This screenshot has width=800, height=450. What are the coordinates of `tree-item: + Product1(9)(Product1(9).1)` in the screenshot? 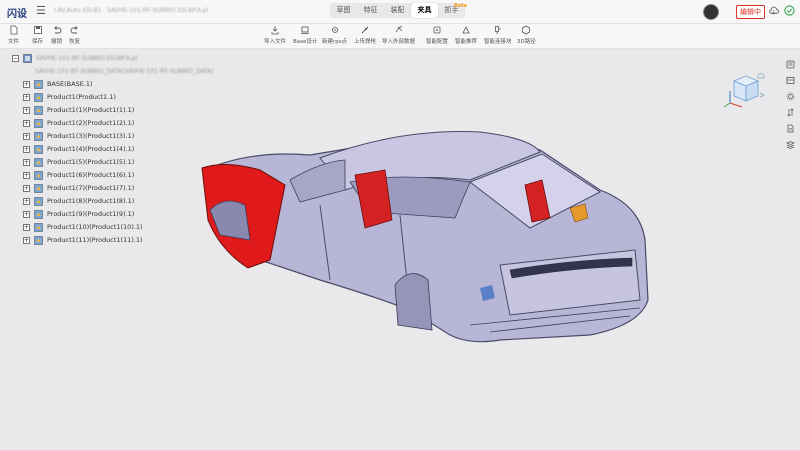 It's located at (78, 214).